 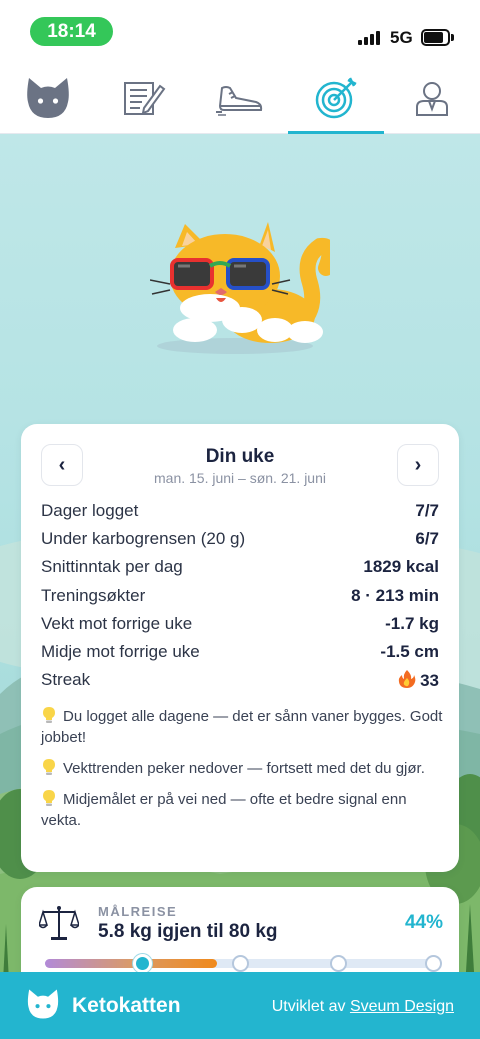 I want to click on stat-label: Dager logget, so click(x=90, y=511).